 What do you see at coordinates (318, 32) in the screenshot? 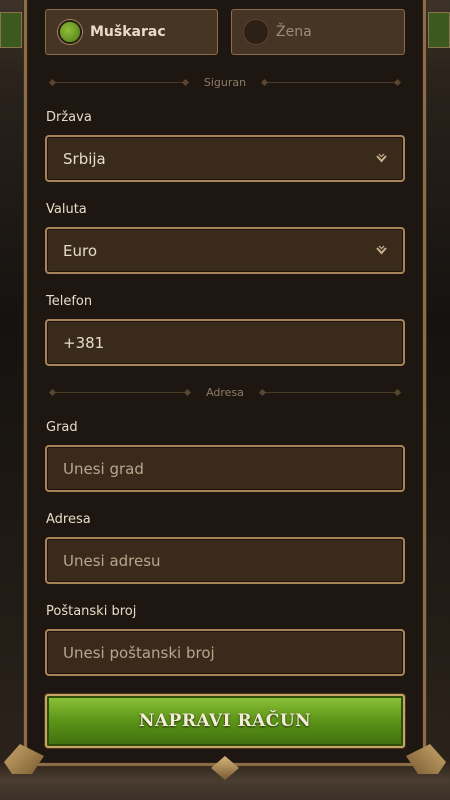
I see `gender-option-female: Žena` at bounding box center [318, 32].